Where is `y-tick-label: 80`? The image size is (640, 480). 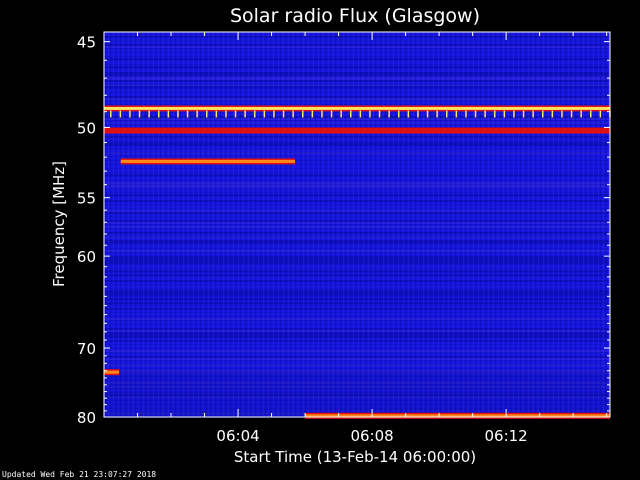 y-tick-label: 80 is located at coordinates (86, 418).